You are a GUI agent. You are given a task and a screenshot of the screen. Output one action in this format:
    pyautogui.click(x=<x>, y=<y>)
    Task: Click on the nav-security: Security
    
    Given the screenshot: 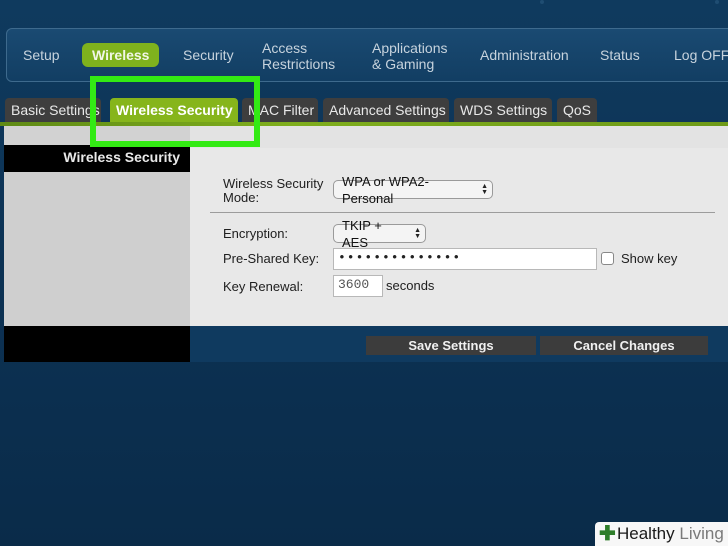 What is the action you would take?
    pyautogui.click(x=208, y=55)
    